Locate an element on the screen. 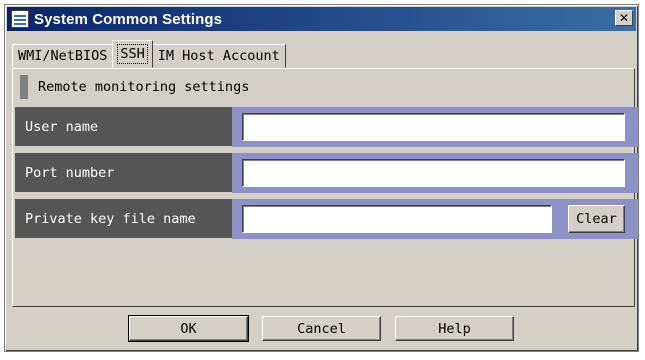 The width and height of the screenshot is (645, 360). clear-button: Clear is located at coordinates (596, 219).